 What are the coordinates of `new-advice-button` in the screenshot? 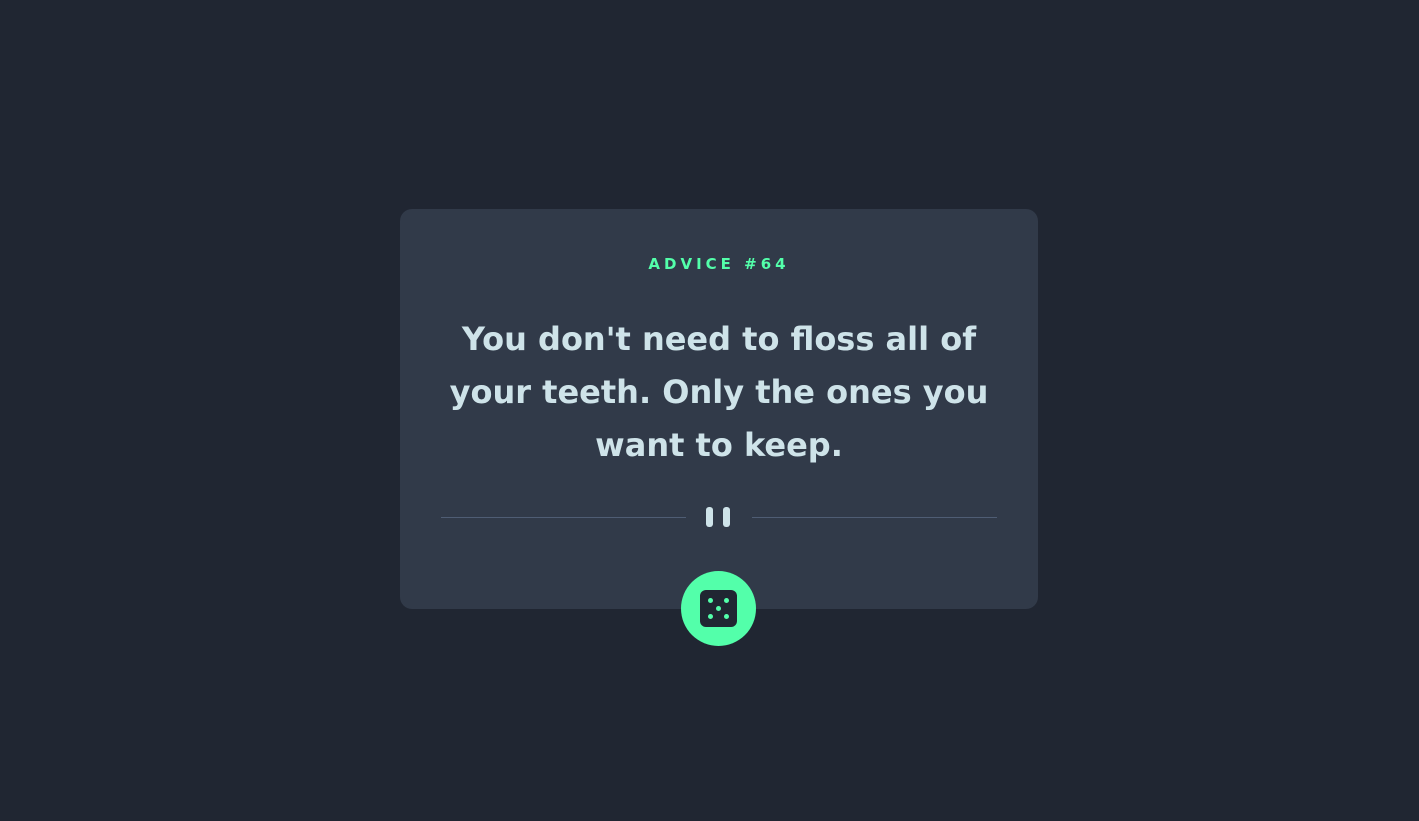 It's located at (718, 608).